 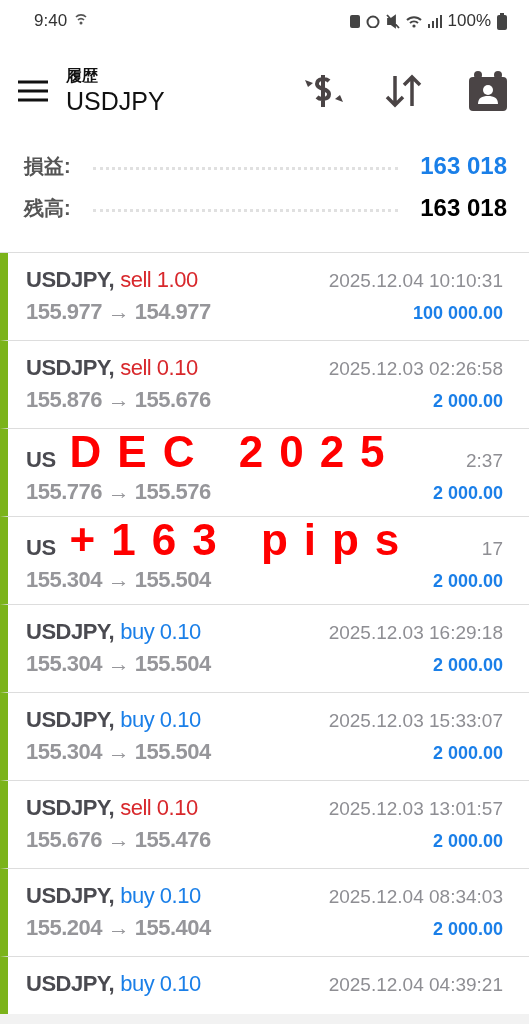 I want to click on deal-time: 2025.12.03 13:01:57, so click(x=415, y=809).